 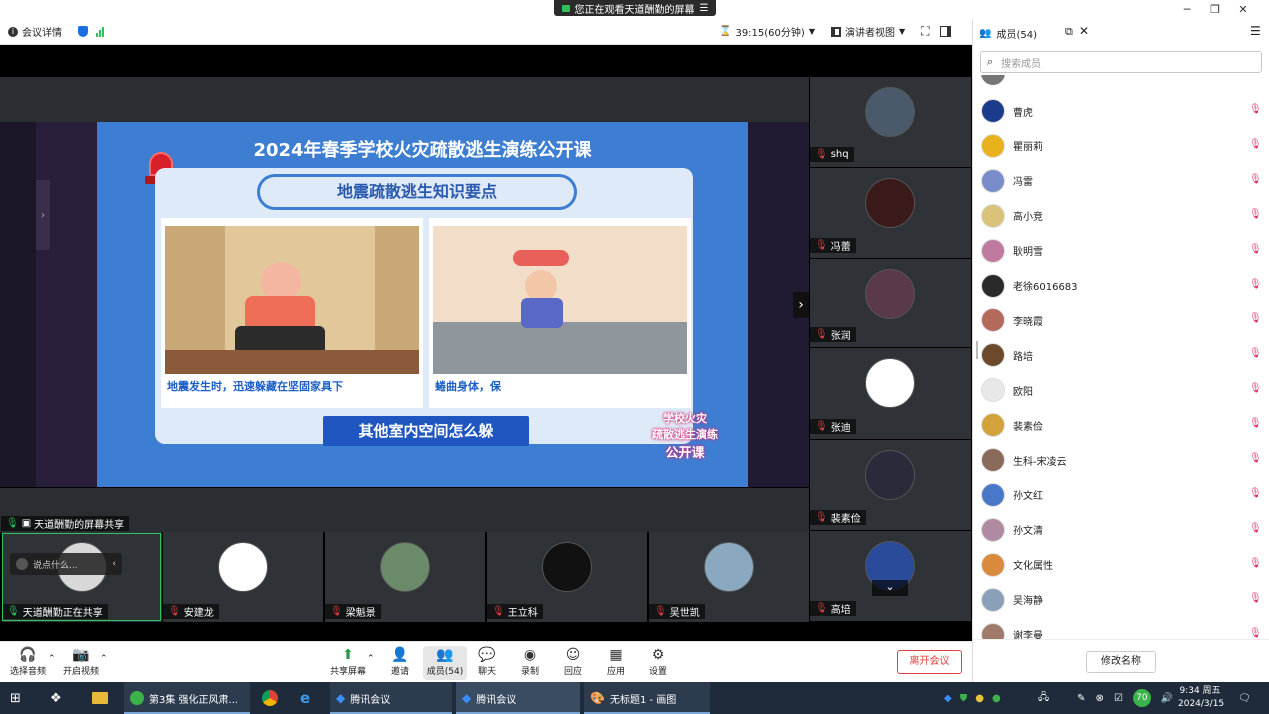 I want to click on sidebar-toggle-icon, so click(x=945, y=31).